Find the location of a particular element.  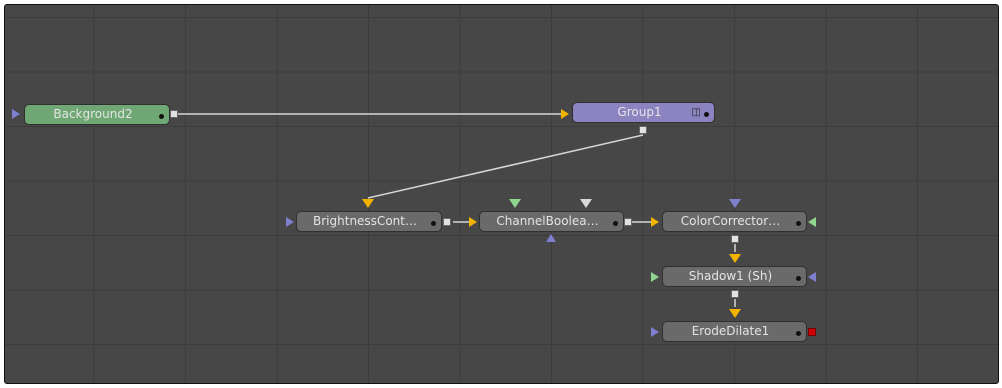

node-erode-dilate1: ErodeDilate1 is located at coordinates (734, 331).